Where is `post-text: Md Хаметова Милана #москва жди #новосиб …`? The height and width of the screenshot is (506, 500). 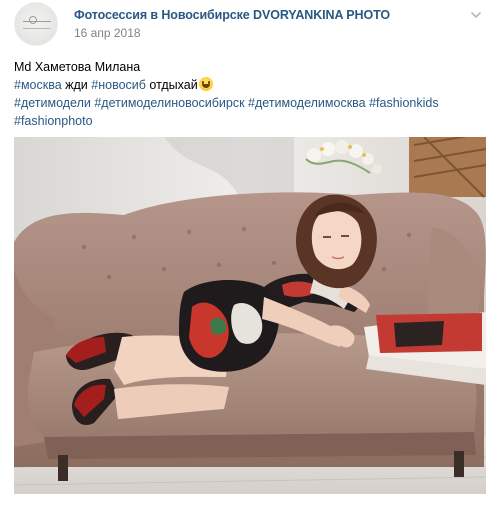
post-text: Md Хаметова Милана #москва жди #новосиб … is located at coordinates (250, 94).